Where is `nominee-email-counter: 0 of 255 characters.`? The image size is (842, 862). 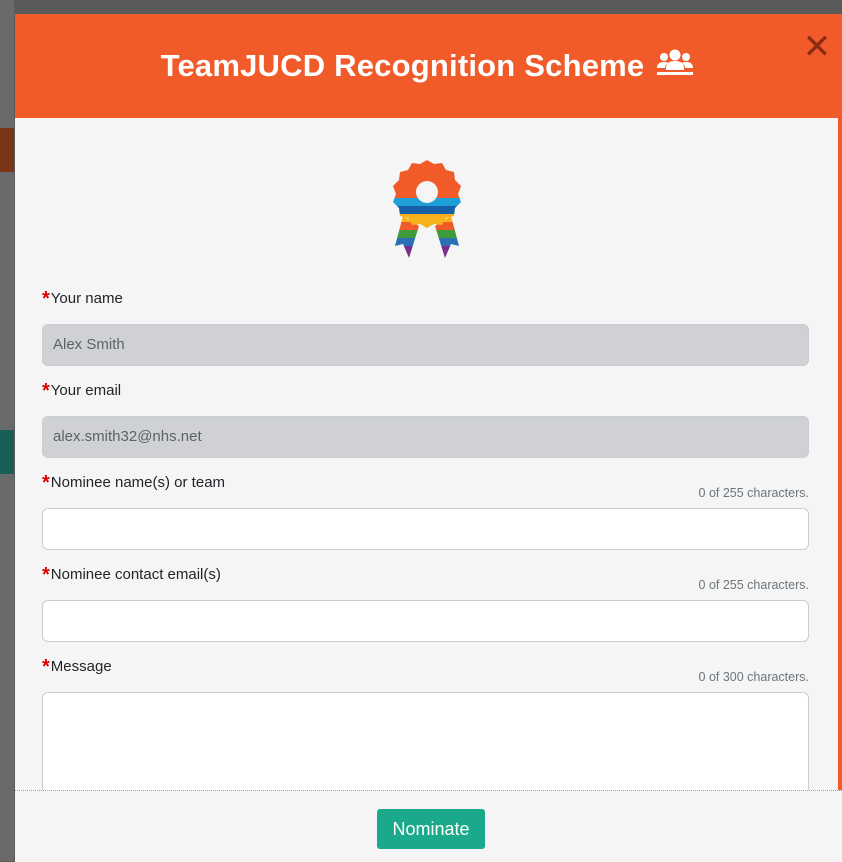
nominee-email-counter: 0 of 255 characters. is located at coordinates (753, 585).